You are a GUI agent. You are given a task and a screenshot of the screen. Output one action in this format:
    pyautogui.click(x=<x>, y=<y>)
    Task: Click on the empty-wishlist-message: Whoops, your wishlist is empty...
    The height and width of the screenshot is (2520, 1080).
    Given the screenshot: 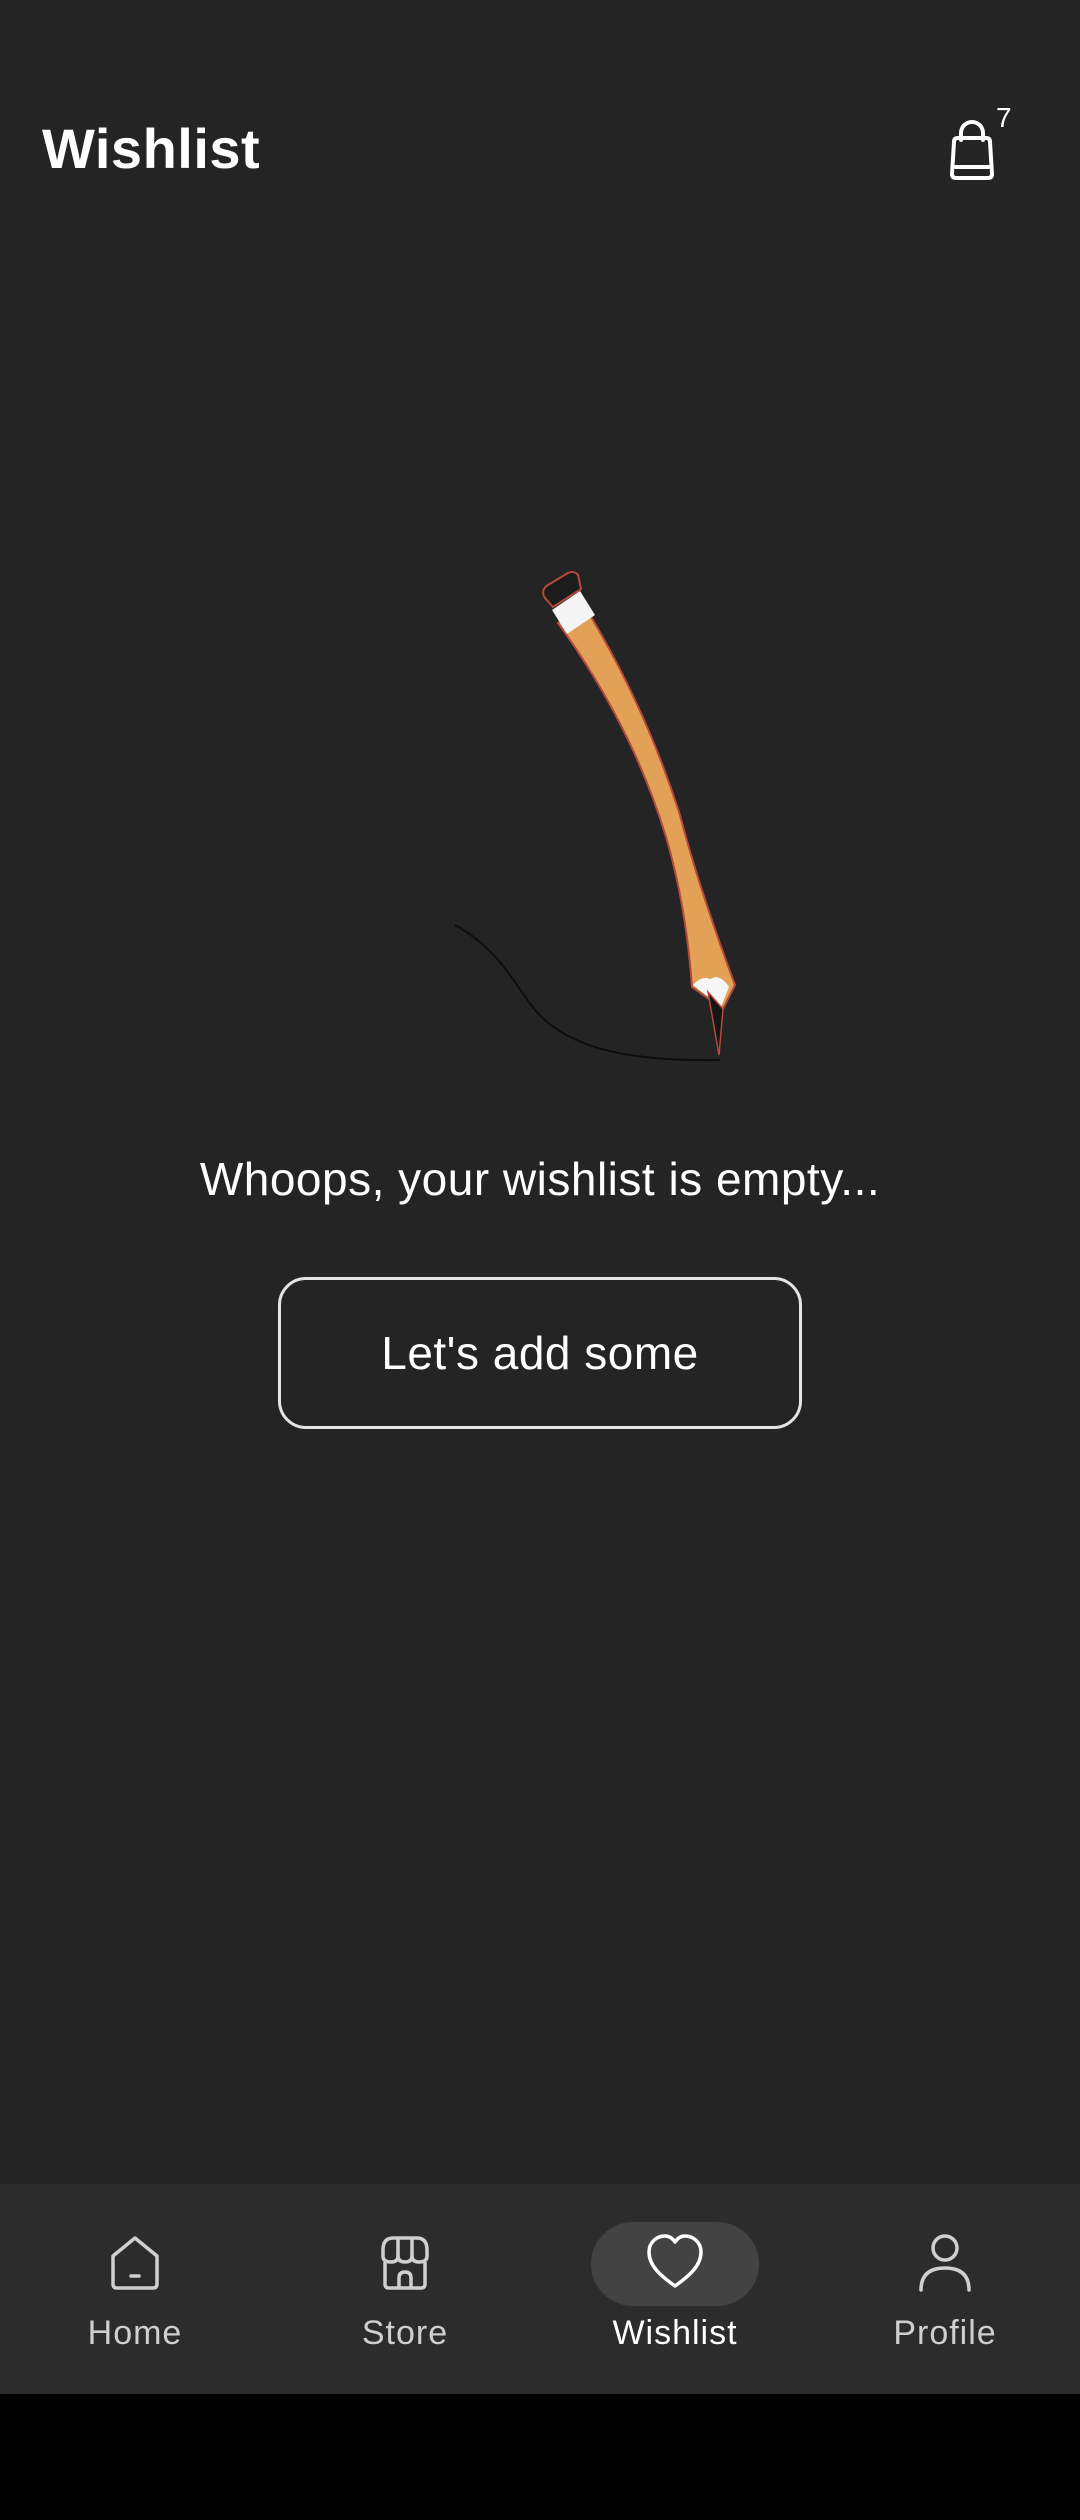 What is the action you would take?
    pyautogui.click(x=540, y=1179)
    